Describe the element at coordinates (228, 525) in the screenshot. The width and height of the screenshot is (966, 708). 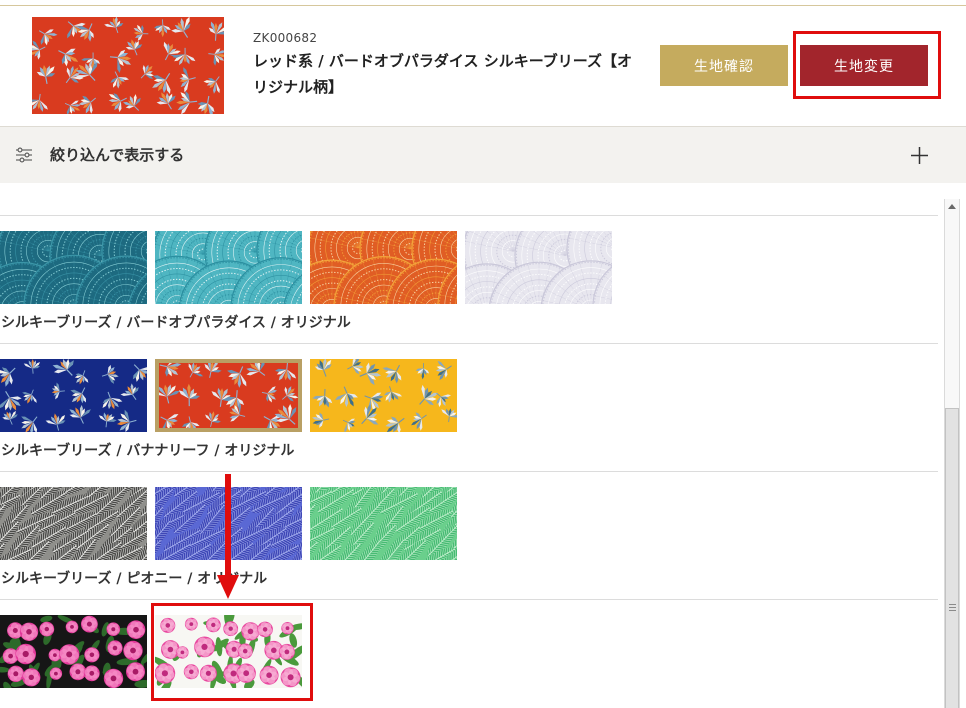
I see `annotation-arrow` at that location.